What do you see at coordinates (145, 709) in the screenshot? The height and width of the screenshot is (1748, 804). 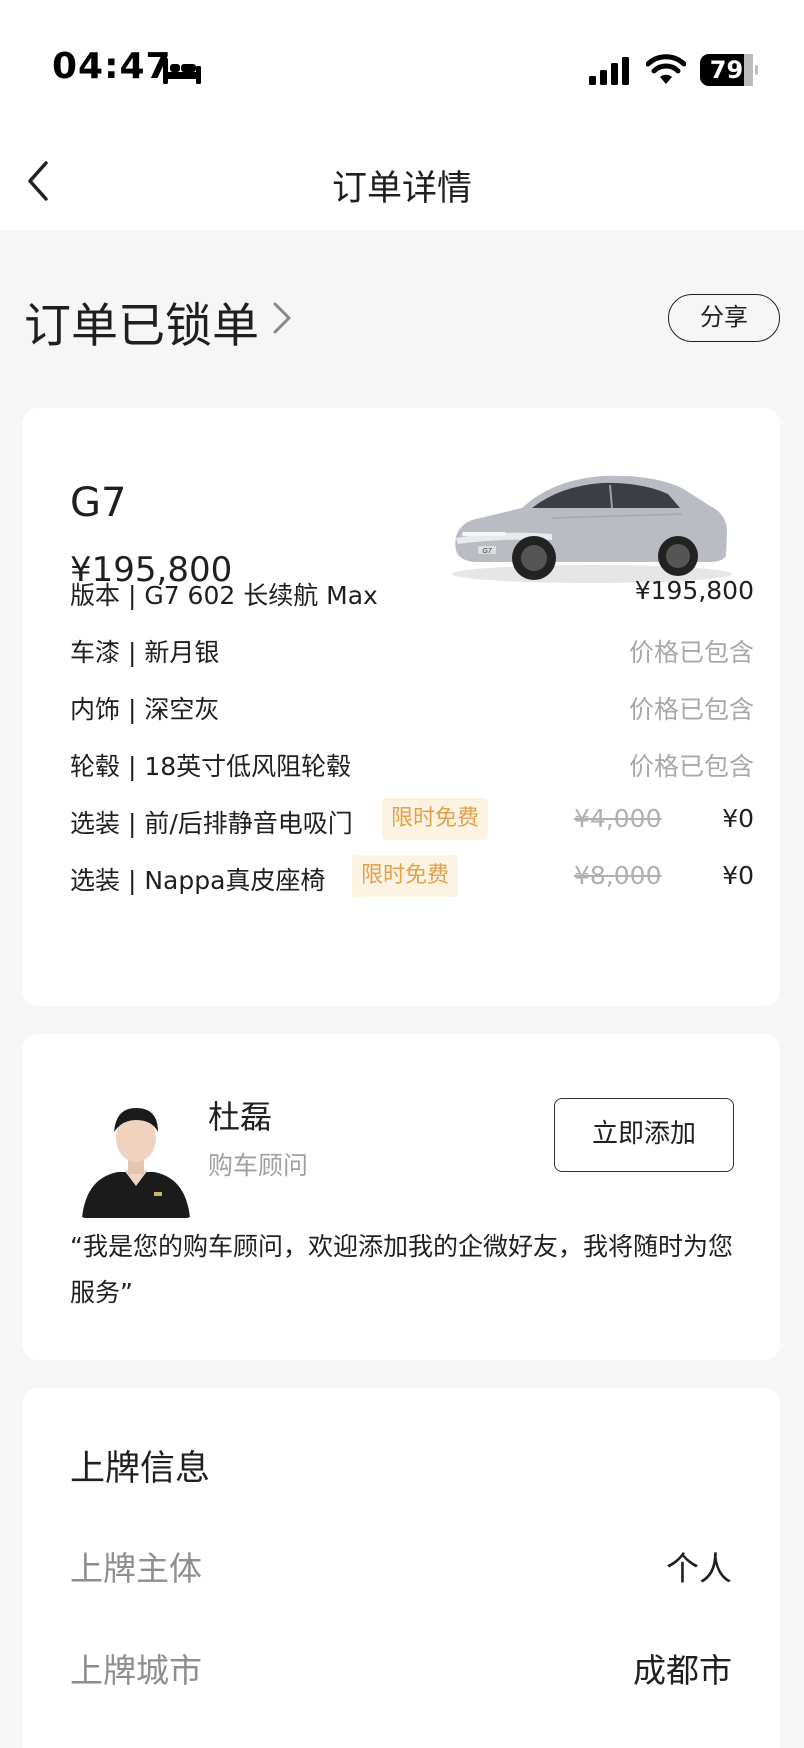 I see `config-label: 内饰 | 深空灰` at bounding box center [145, 709].